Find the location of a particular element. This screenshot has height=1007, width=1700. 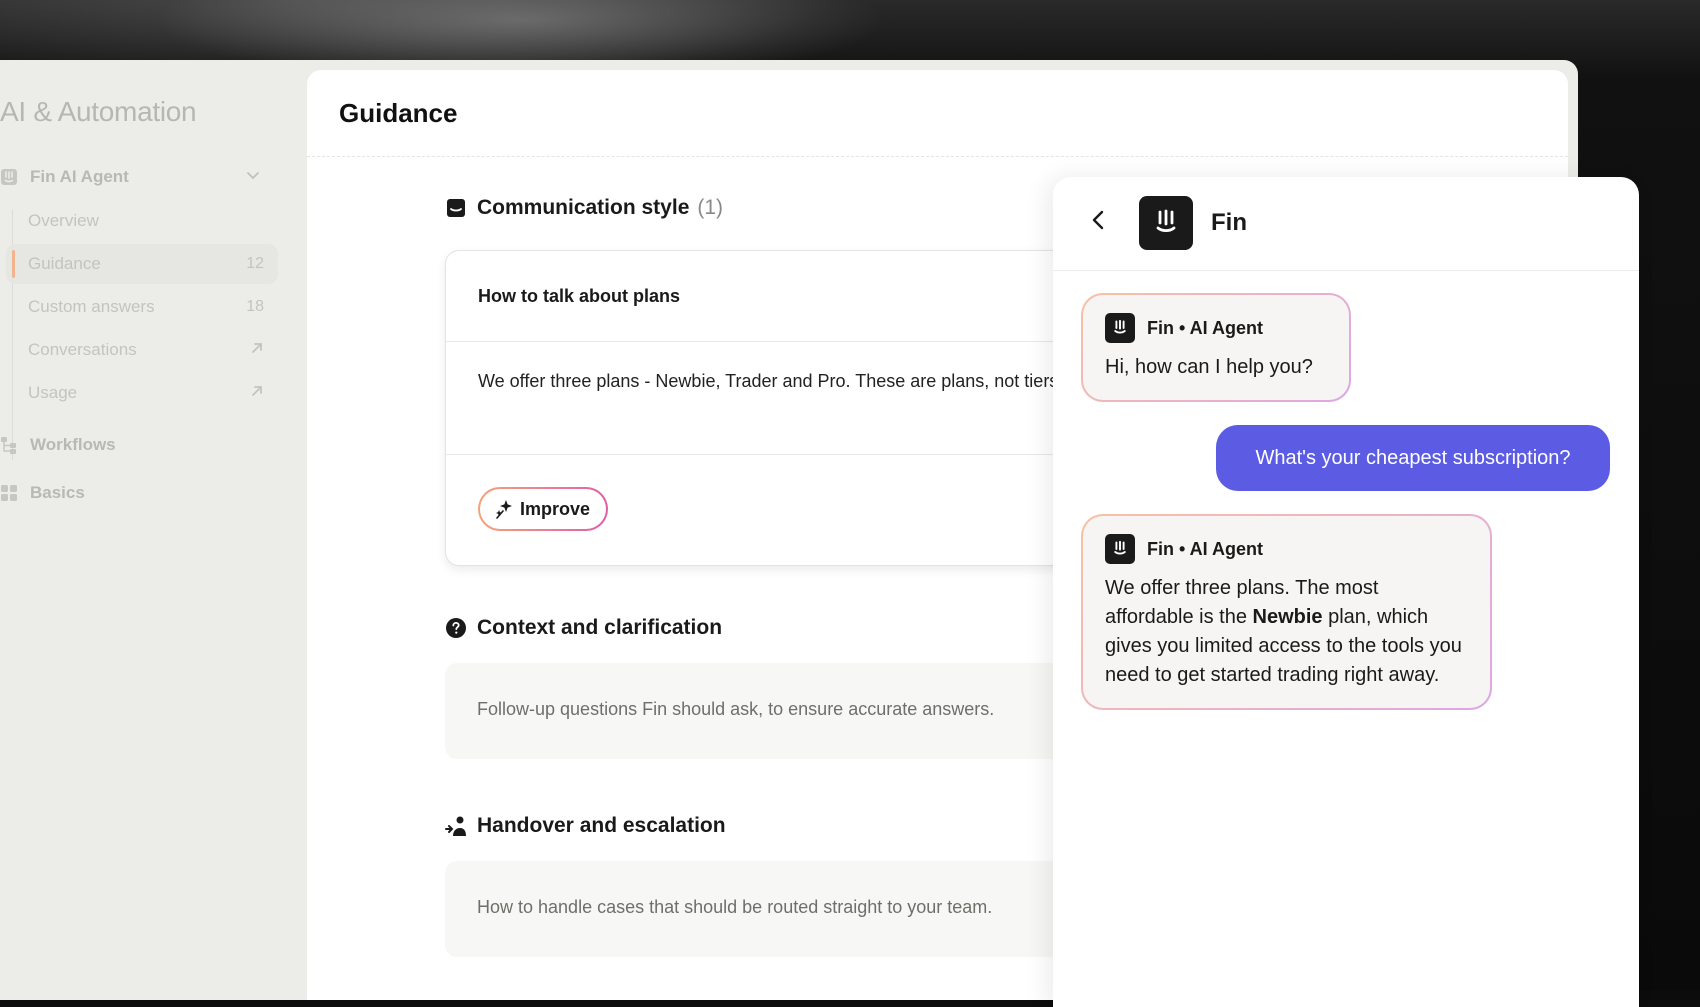

sidebar-item-label: Workflows is located at coordinates (73, 444).